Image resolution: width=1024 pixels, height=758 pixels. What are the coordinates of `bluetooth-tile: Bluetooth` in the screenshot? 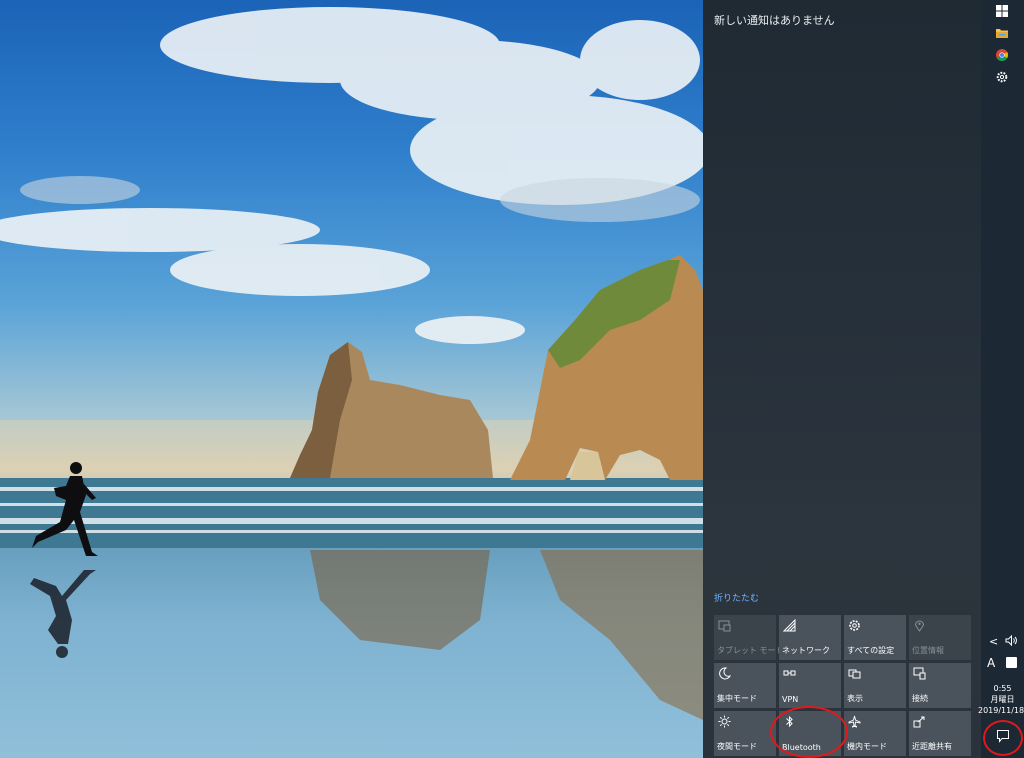 It's located at (810, 733).